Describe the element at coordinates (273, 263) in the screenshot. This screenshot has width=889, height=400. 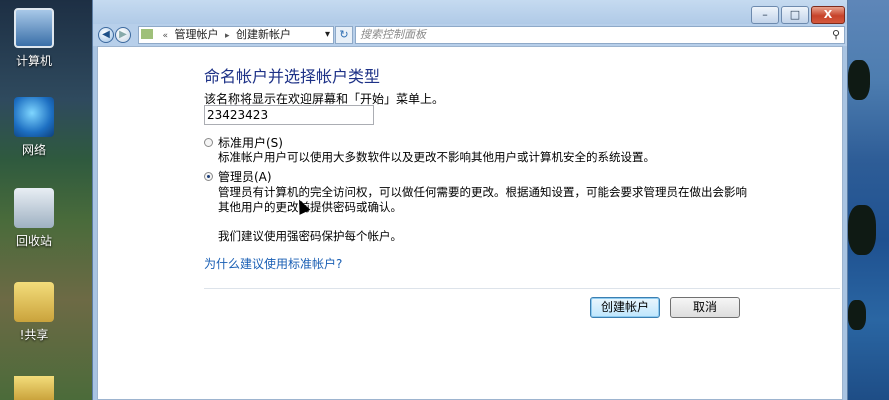
I see `why-standard-account-link: 为什么建议使用标准帐户?` at that location.